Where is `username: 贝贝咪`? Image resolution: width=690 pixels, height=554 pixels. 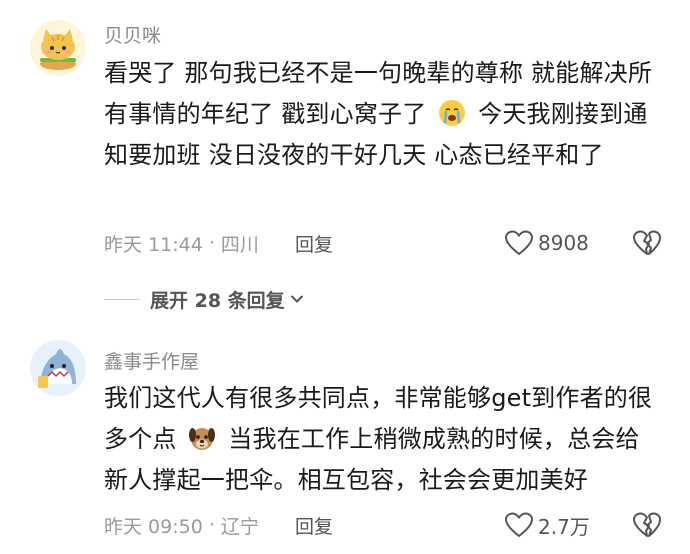 username: 贝贝咪 is located at coordinates (132, 34).